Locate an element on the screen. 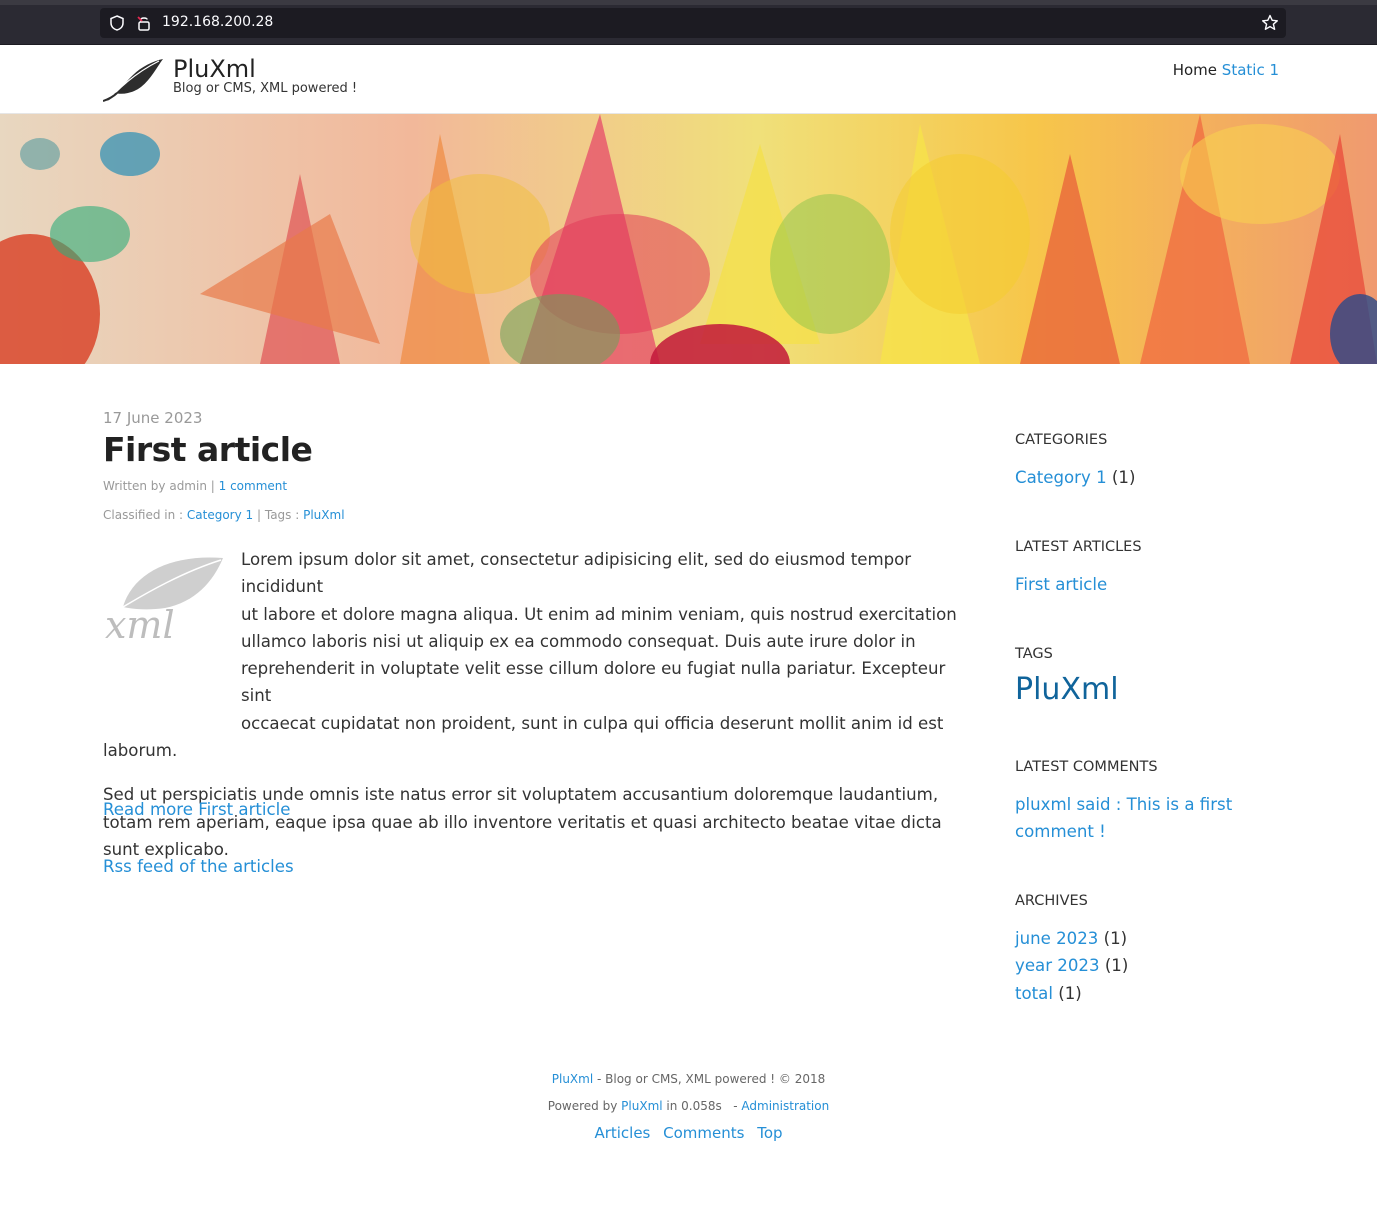 This screenshot has height=1211, width=1377. browser-tab-strip is located at coordinates (688, 2).